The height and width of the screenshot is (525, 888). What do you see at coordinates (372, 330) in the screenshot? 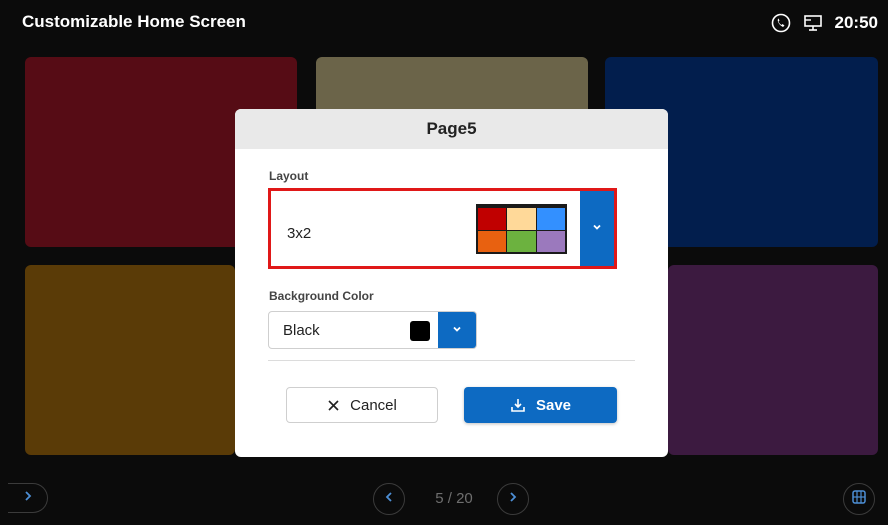
I see `background-color-dropdown: Black` at bounding box center [372, 330].